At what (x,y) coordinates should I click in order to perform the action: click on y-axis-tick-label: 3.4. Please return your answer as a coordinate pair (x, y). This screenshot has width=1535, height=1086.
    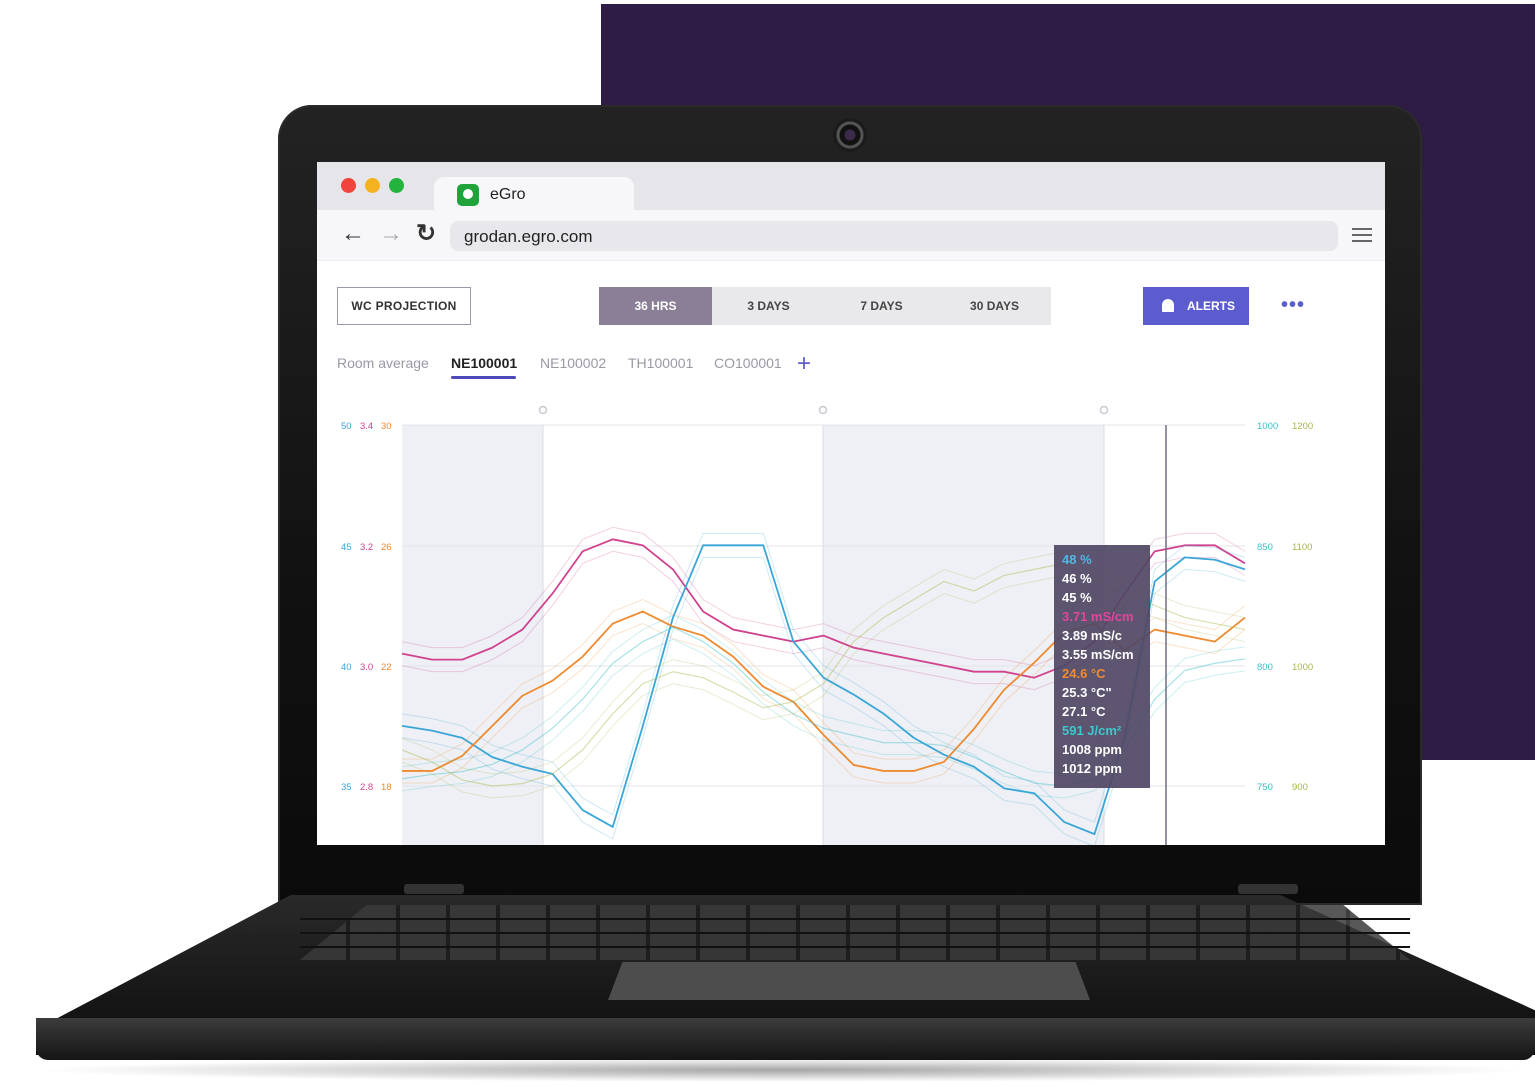
    Looking at the image, I should click on (366, 426).